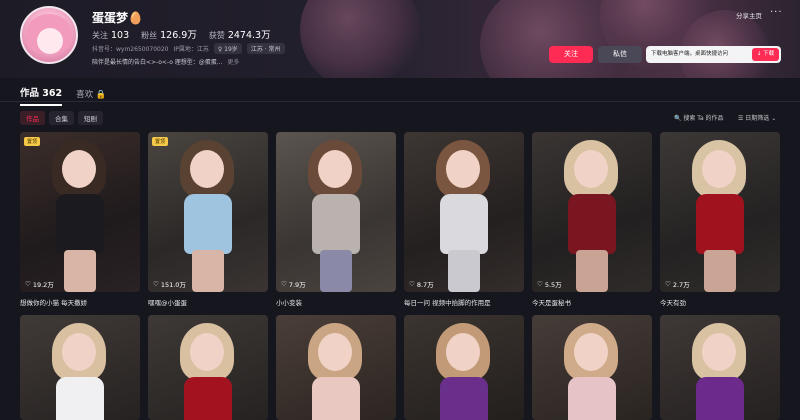  I want to click on video-caption: 小小变装, so click(336, 302).